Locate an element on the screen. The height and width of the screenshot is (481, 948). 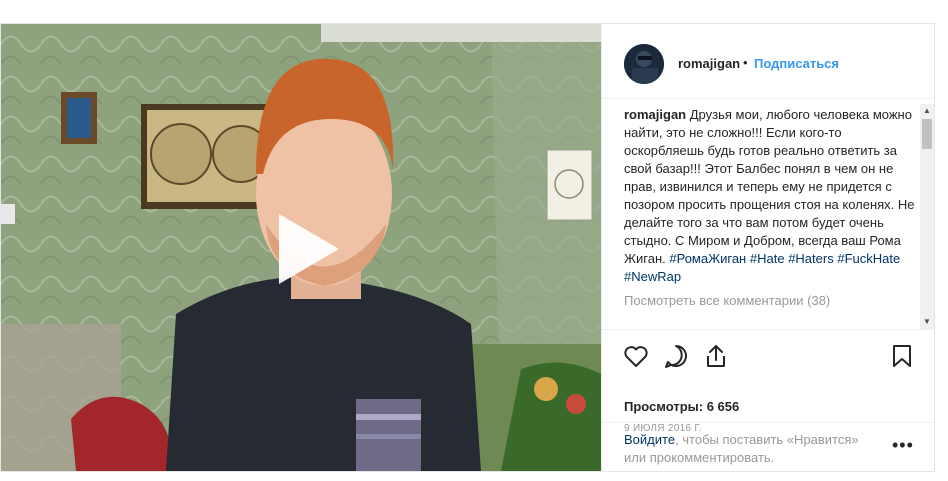
share-icon is located at coordinates (716, 356).